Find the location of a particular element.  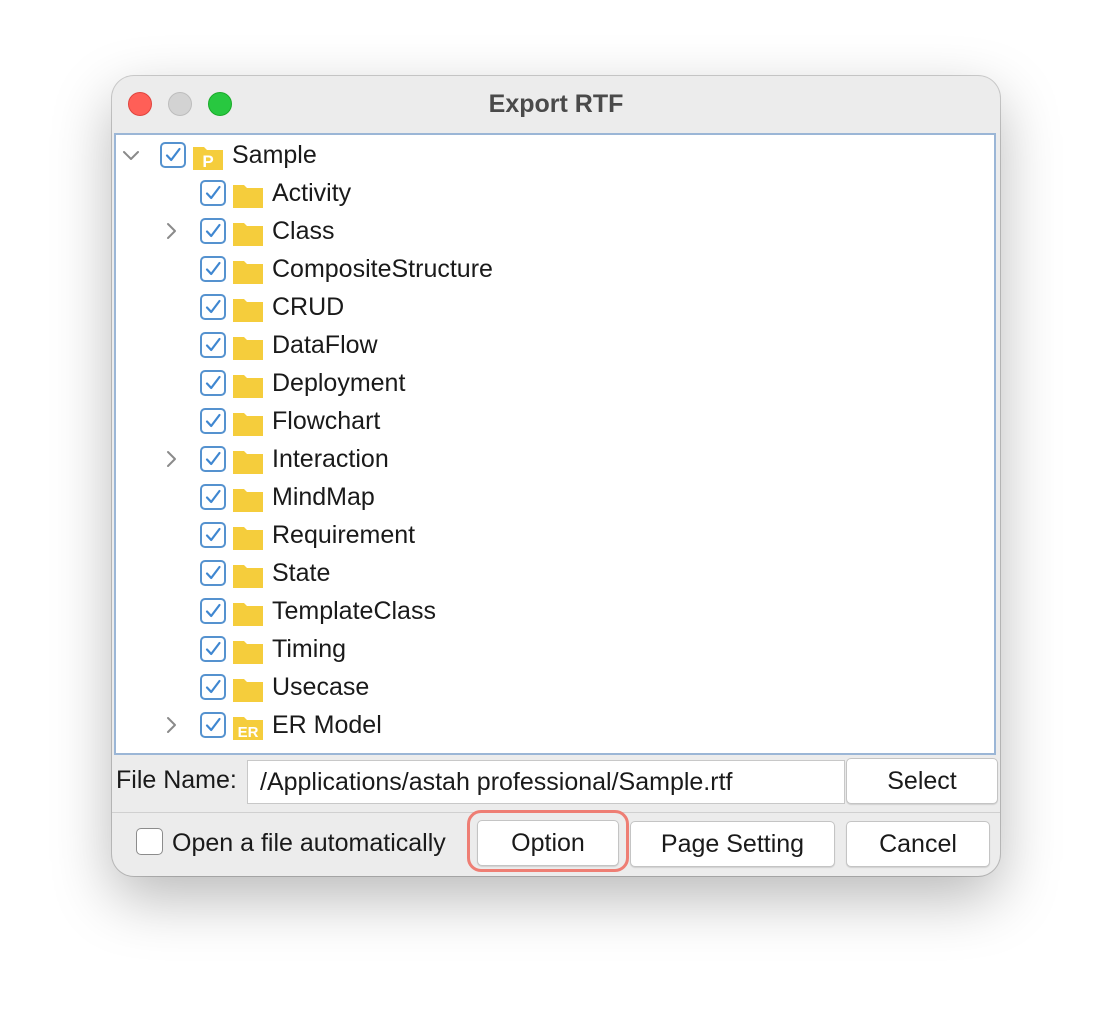

tree-row: Requirement is located at coordinates (466, 536).